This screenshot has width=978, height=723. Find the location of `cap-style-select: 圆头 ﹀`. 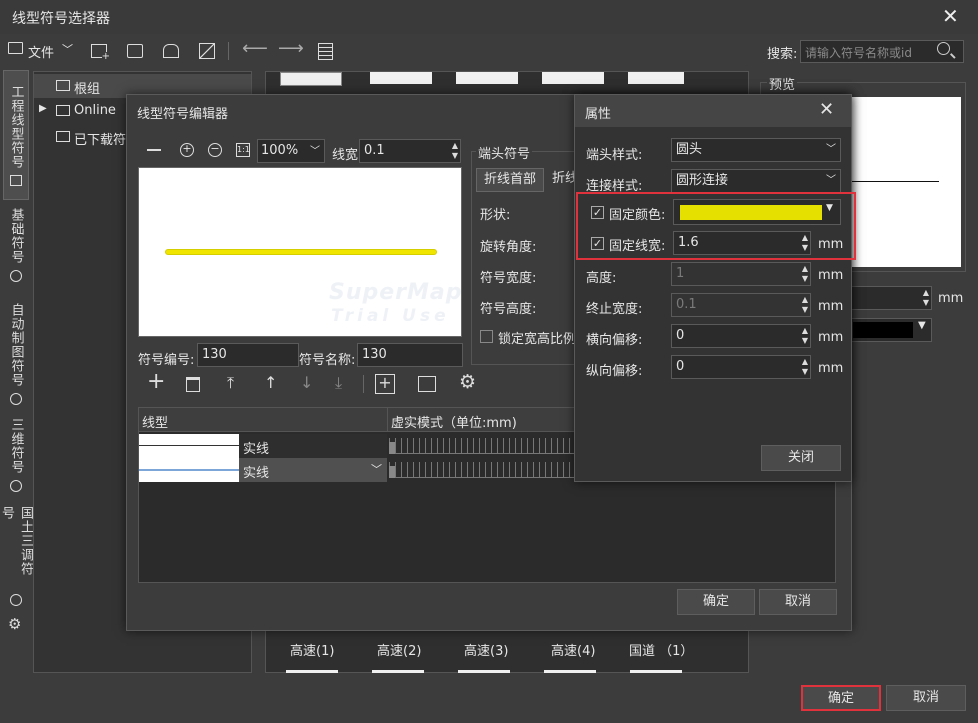

cap-style-select: 圆头 ﹀ is located at coordinates (756, 150).